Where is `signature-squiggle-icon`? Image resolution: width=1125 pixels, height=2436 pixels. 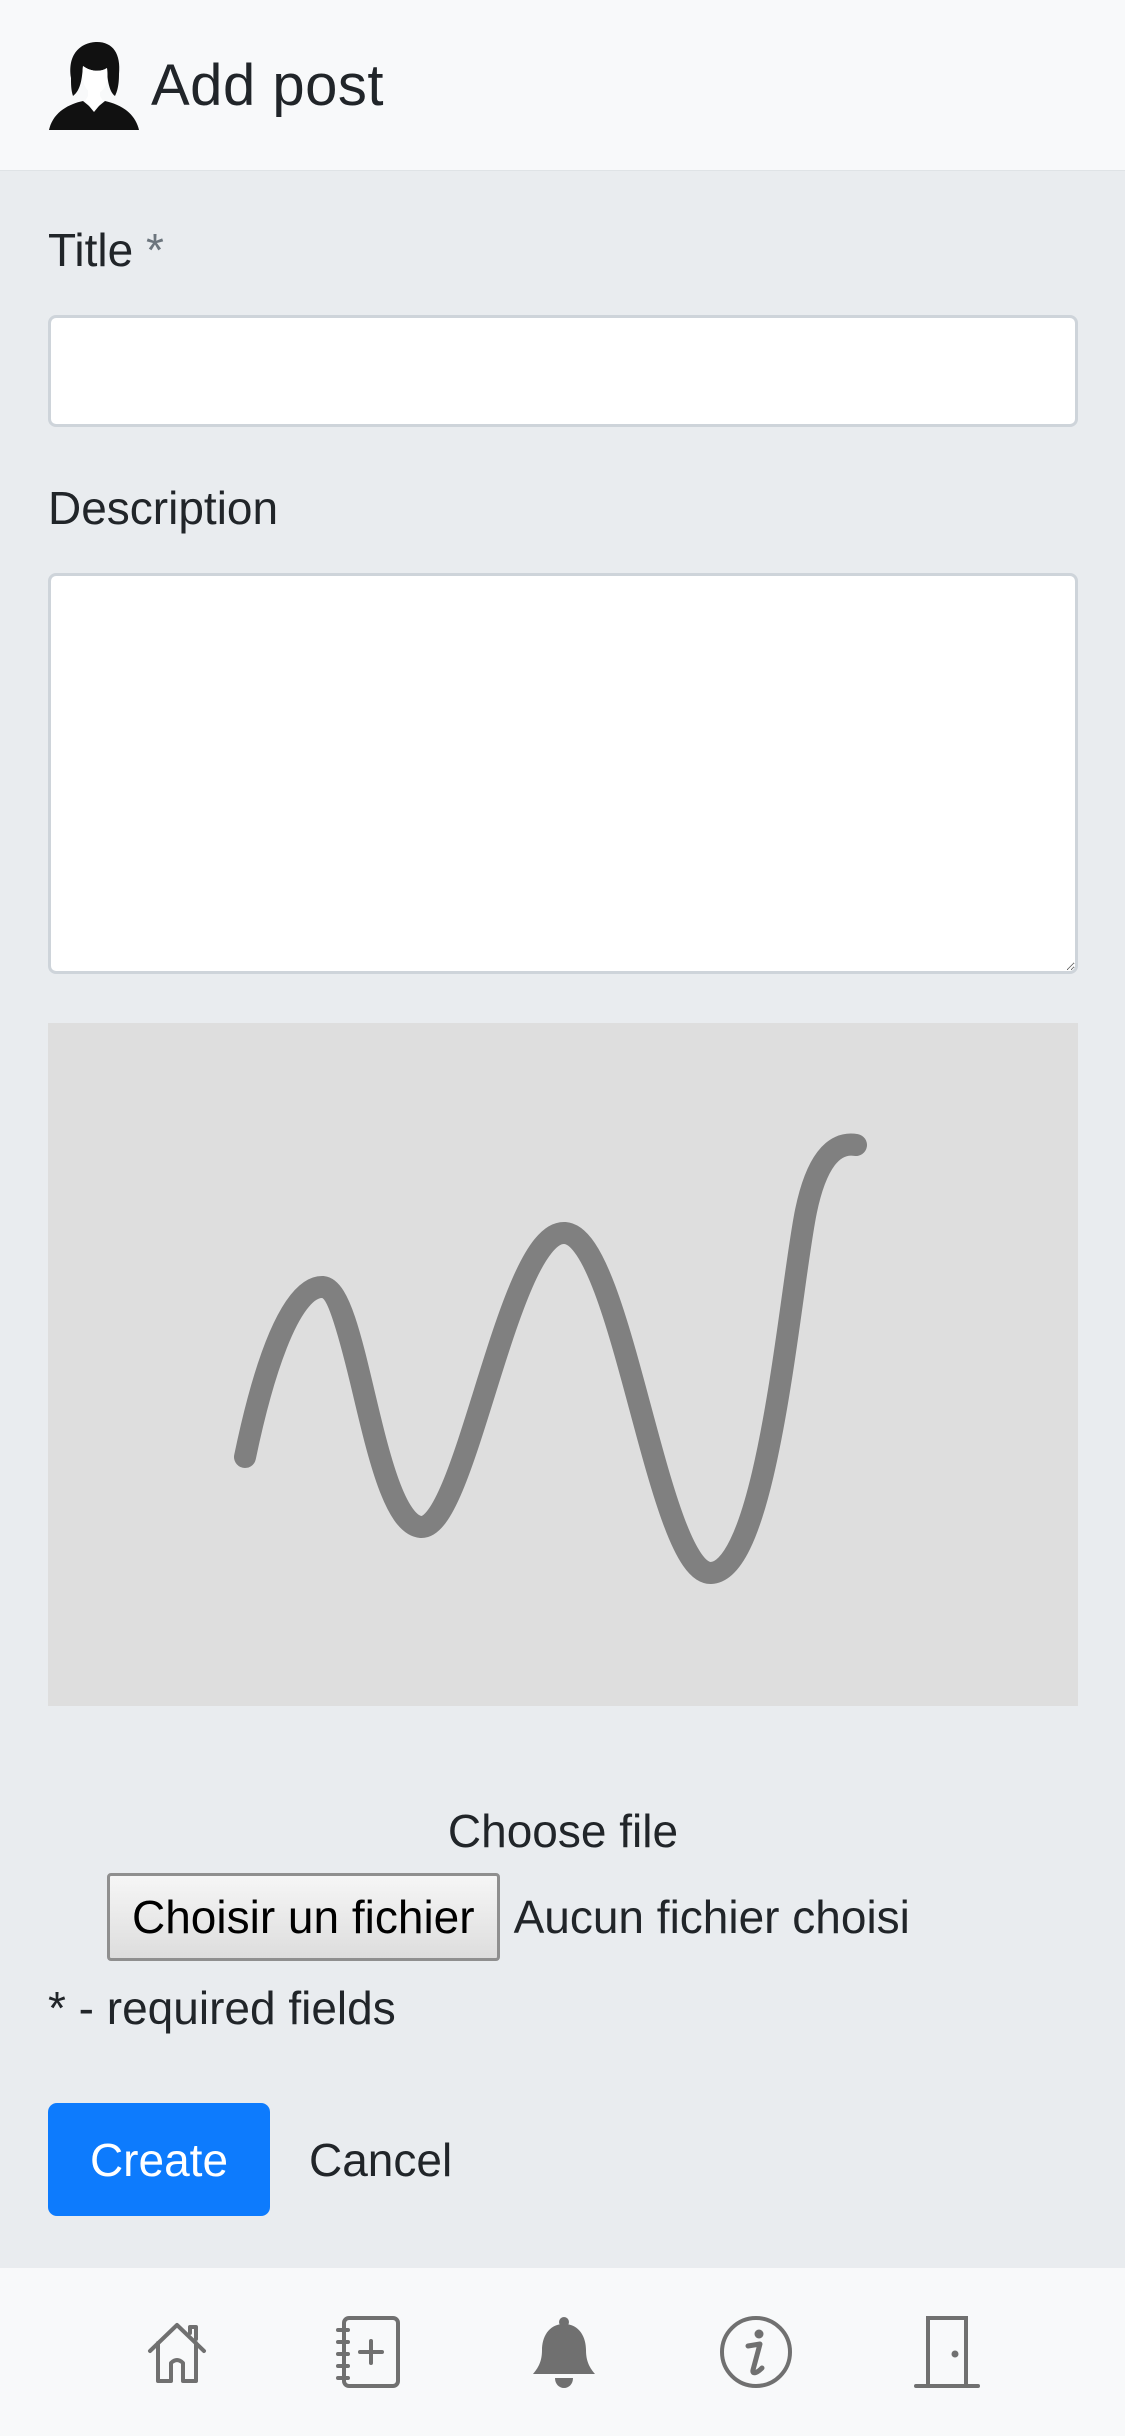
signature-squiggle-icon is located at coordinates (550, 1358).